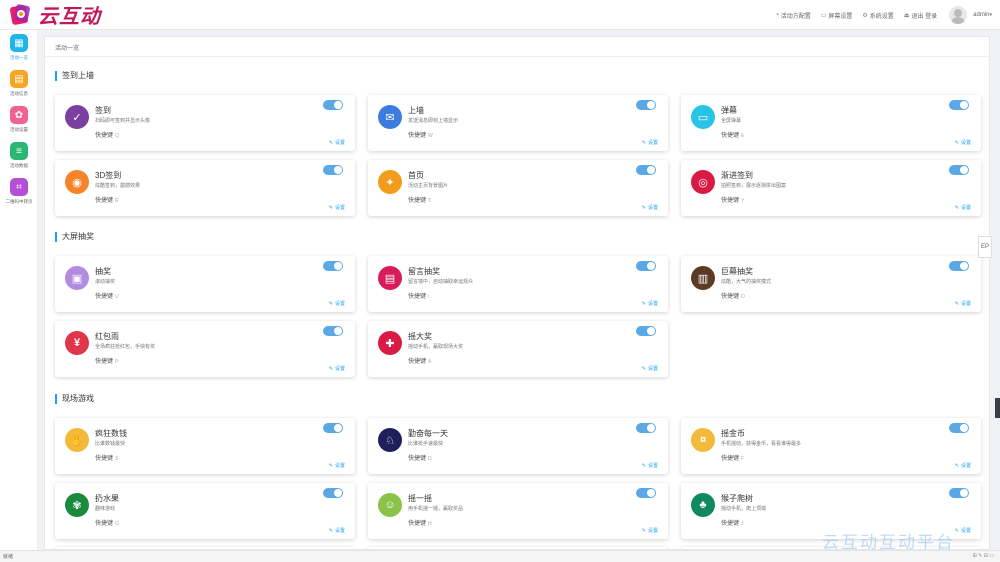  I want to click on hotkey-label: 快捷键 G, so click(107, 522).